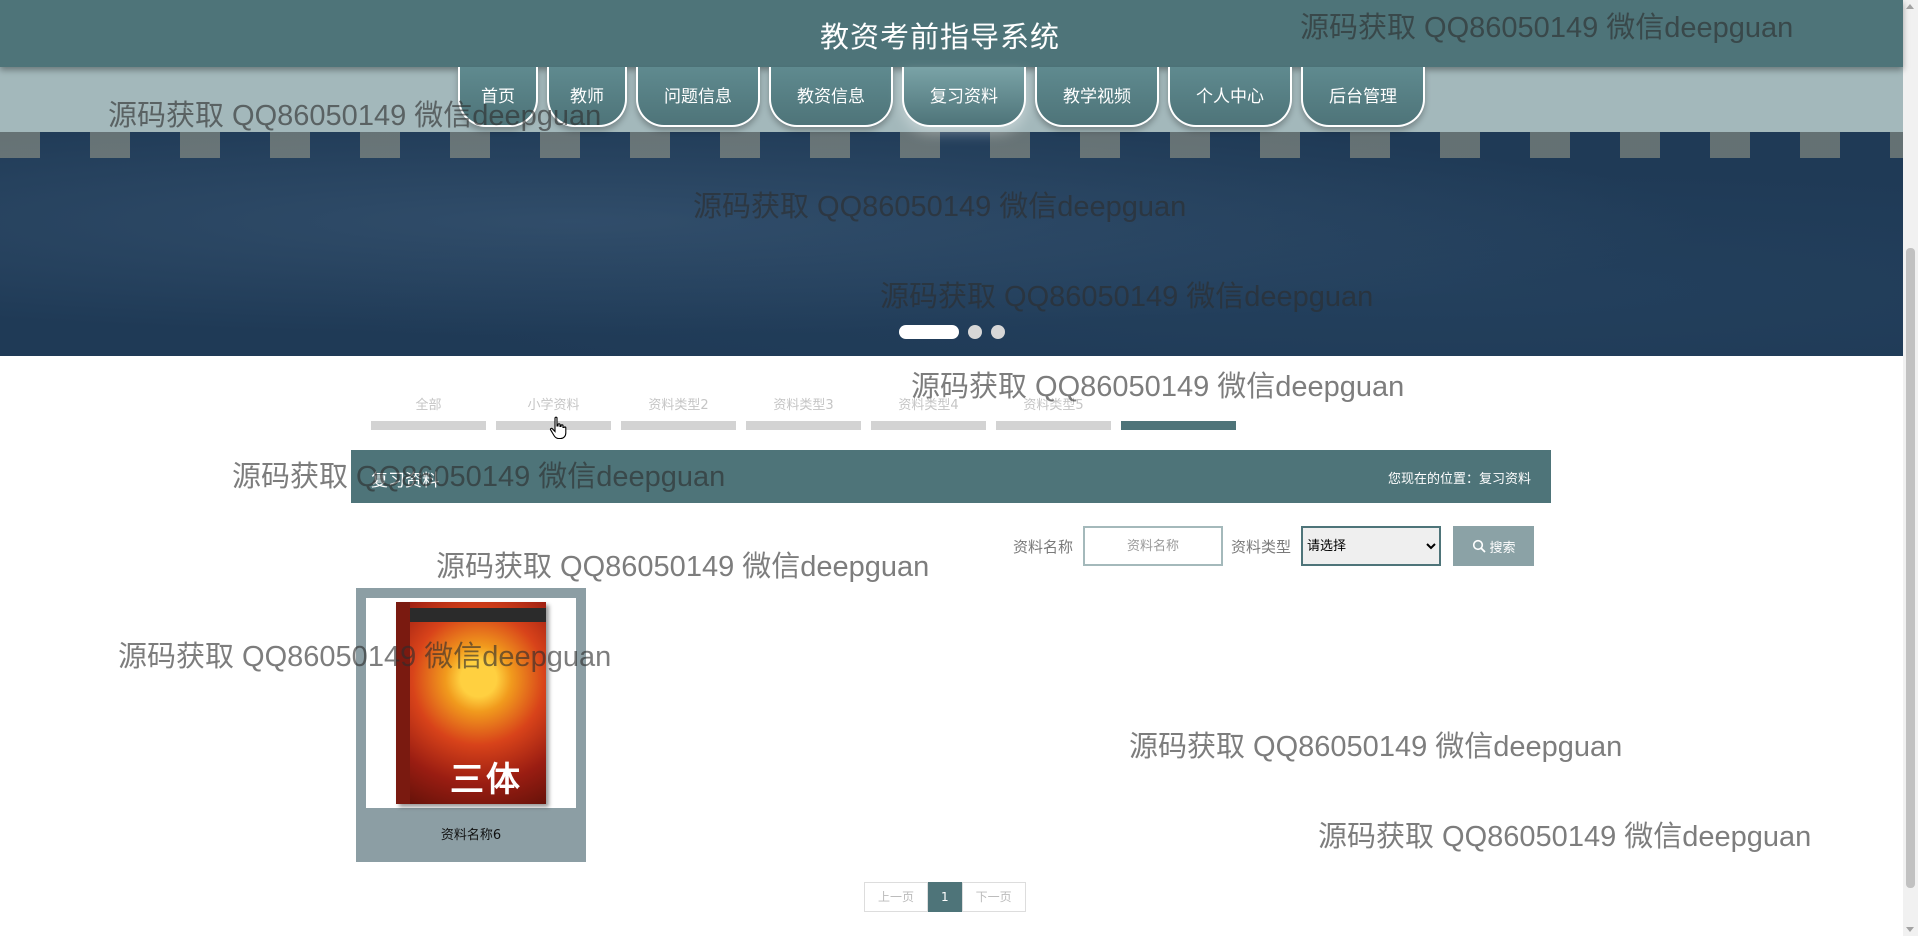 This screenshot has width=1918, height=936. Describe the element at coordinates (993, 897) in the screenshot. I see `next-page-button: 下一页` at that location.